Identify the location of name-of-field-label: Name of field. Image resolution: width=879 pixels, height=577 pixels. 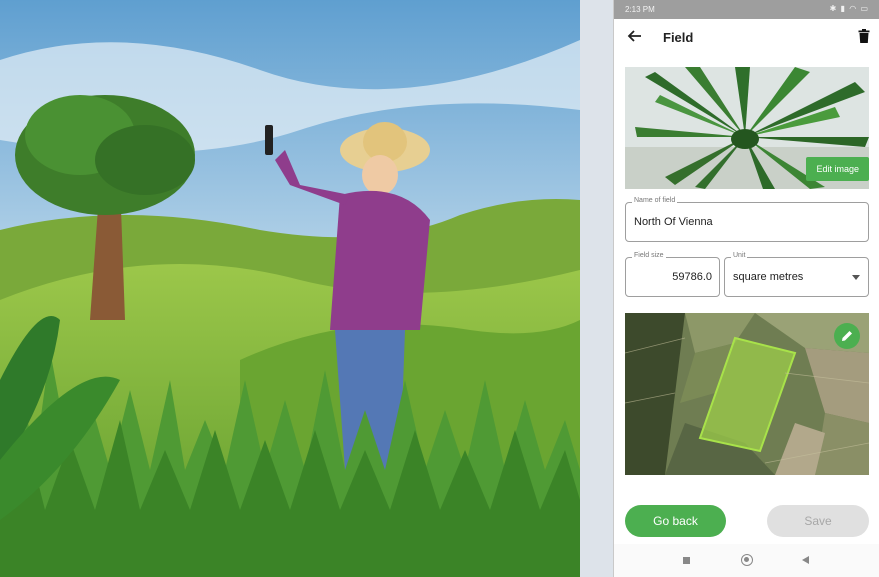
(655, 200).